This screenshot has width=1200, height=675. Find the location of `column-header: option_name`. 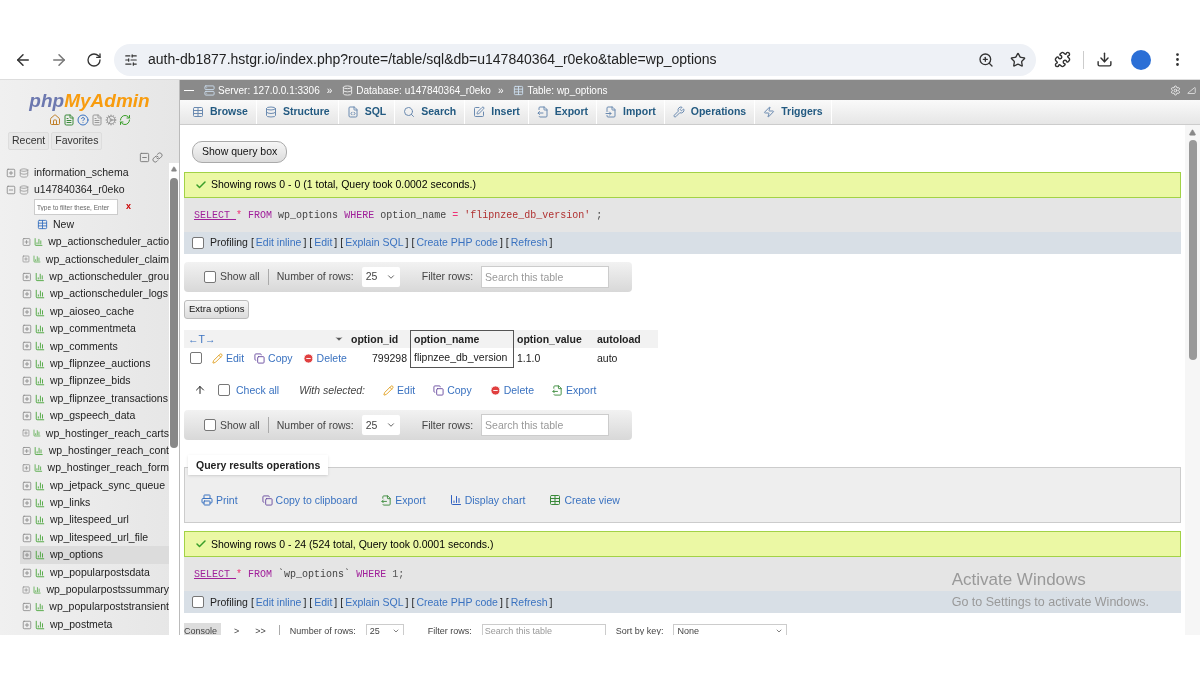

column-header: option_name is located at coordinates (462, 339).